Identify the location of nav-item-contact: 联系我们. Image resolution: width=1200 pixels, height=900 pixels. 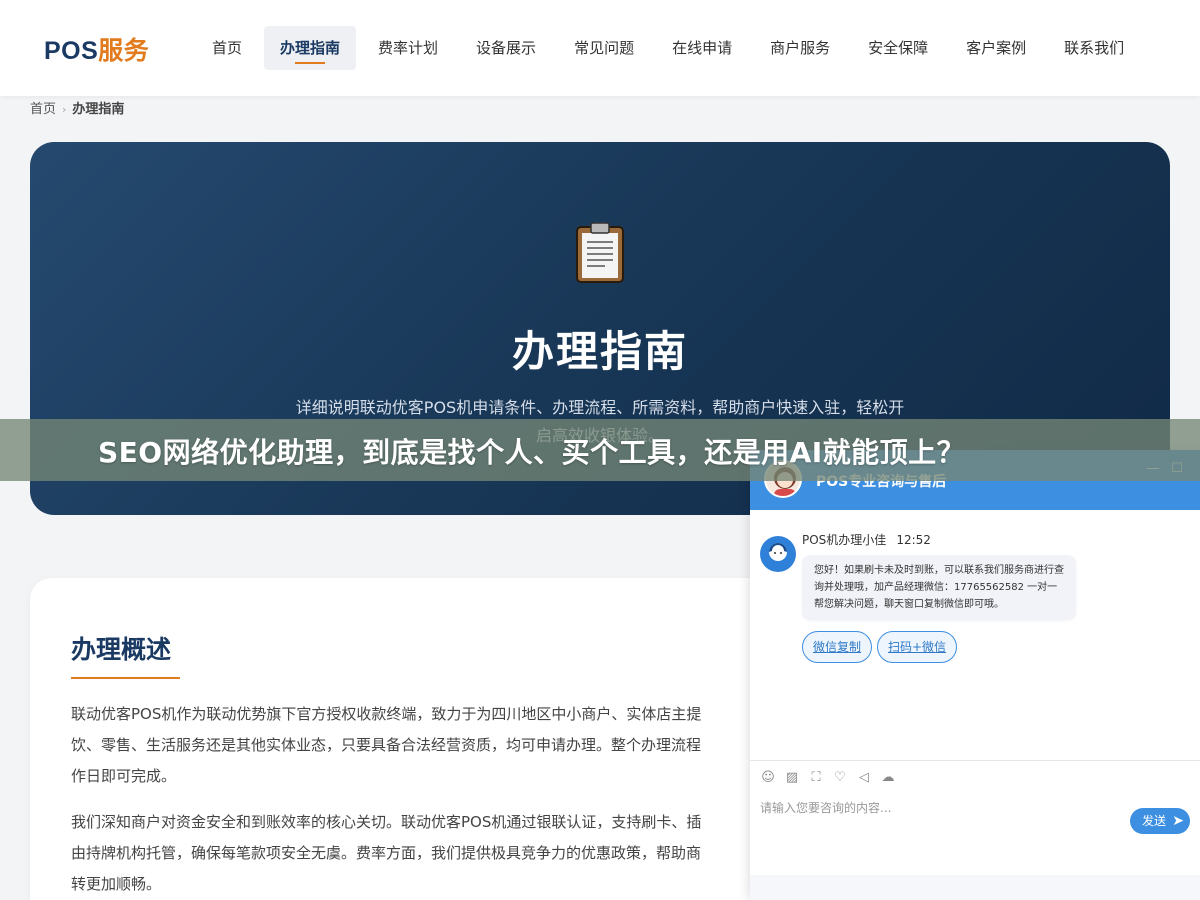
(1094, 48).